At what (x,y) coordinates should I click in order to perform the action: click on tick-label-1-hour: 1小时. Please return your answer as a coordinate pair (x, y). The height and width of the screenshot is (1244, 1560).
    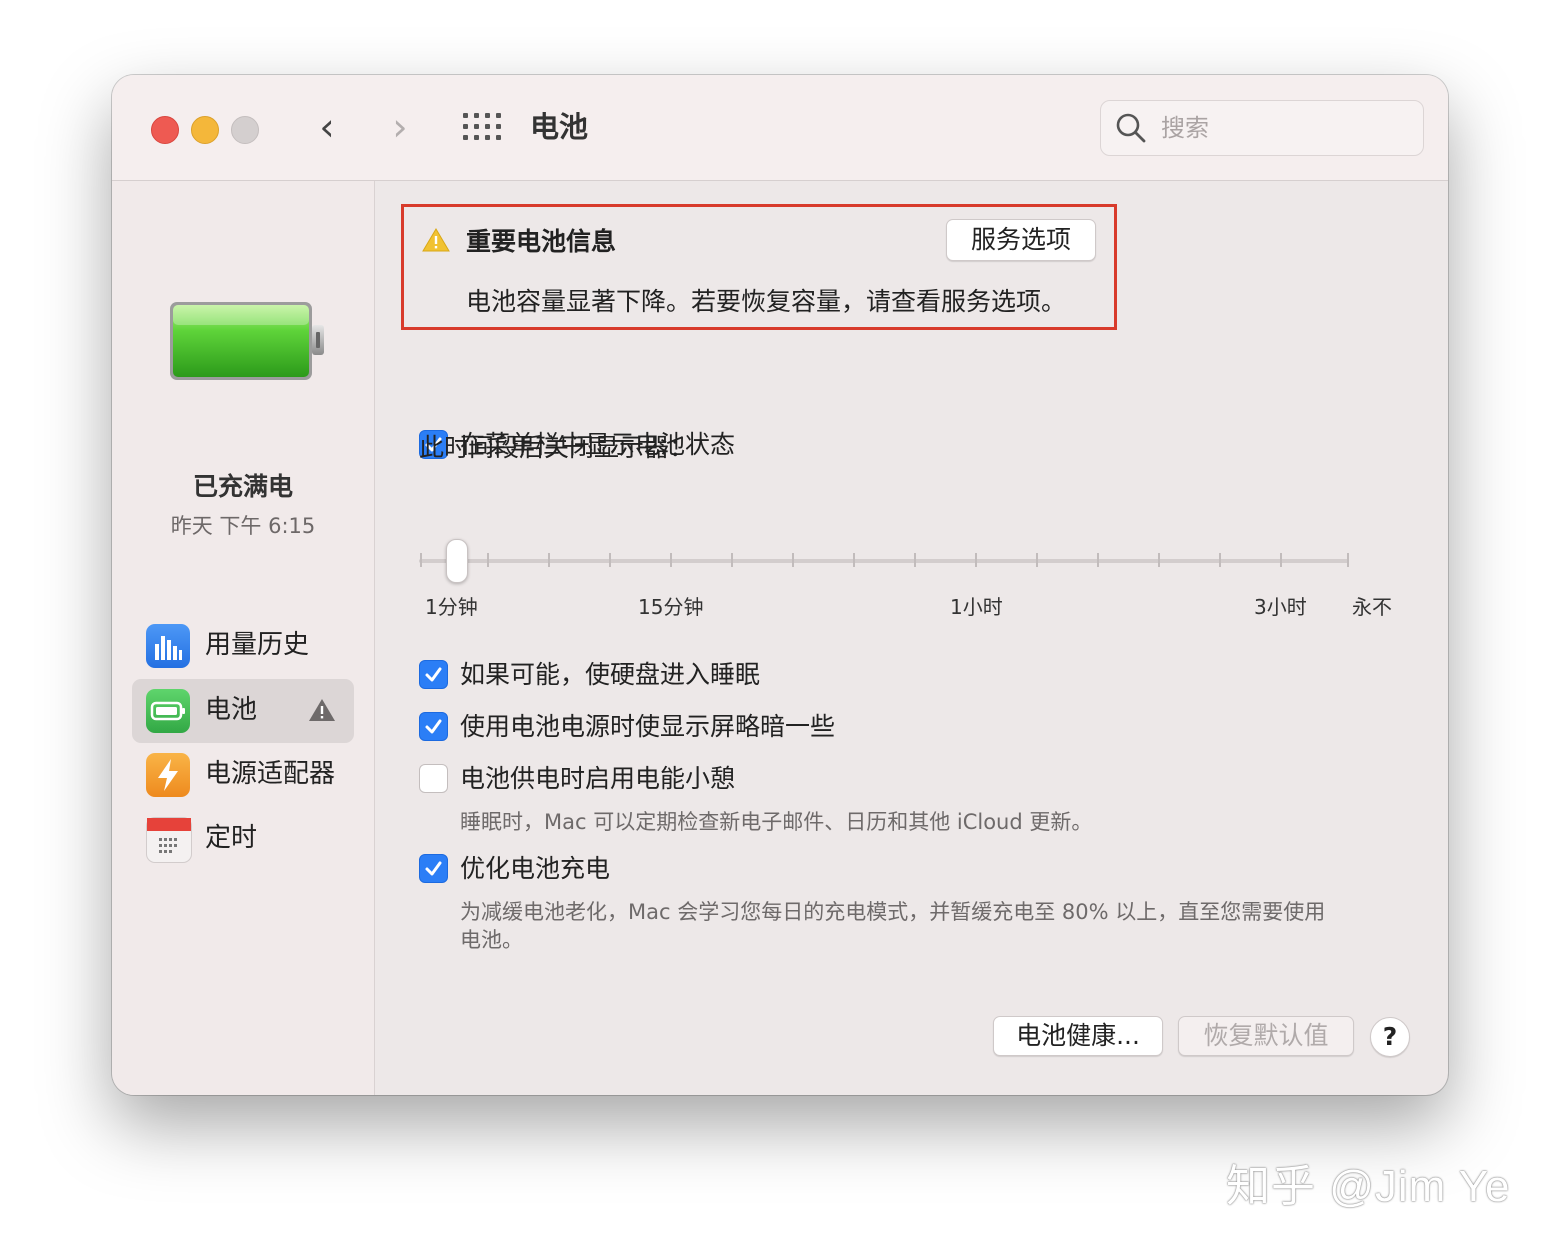
    Looking at the image, I should click on (976, 607).